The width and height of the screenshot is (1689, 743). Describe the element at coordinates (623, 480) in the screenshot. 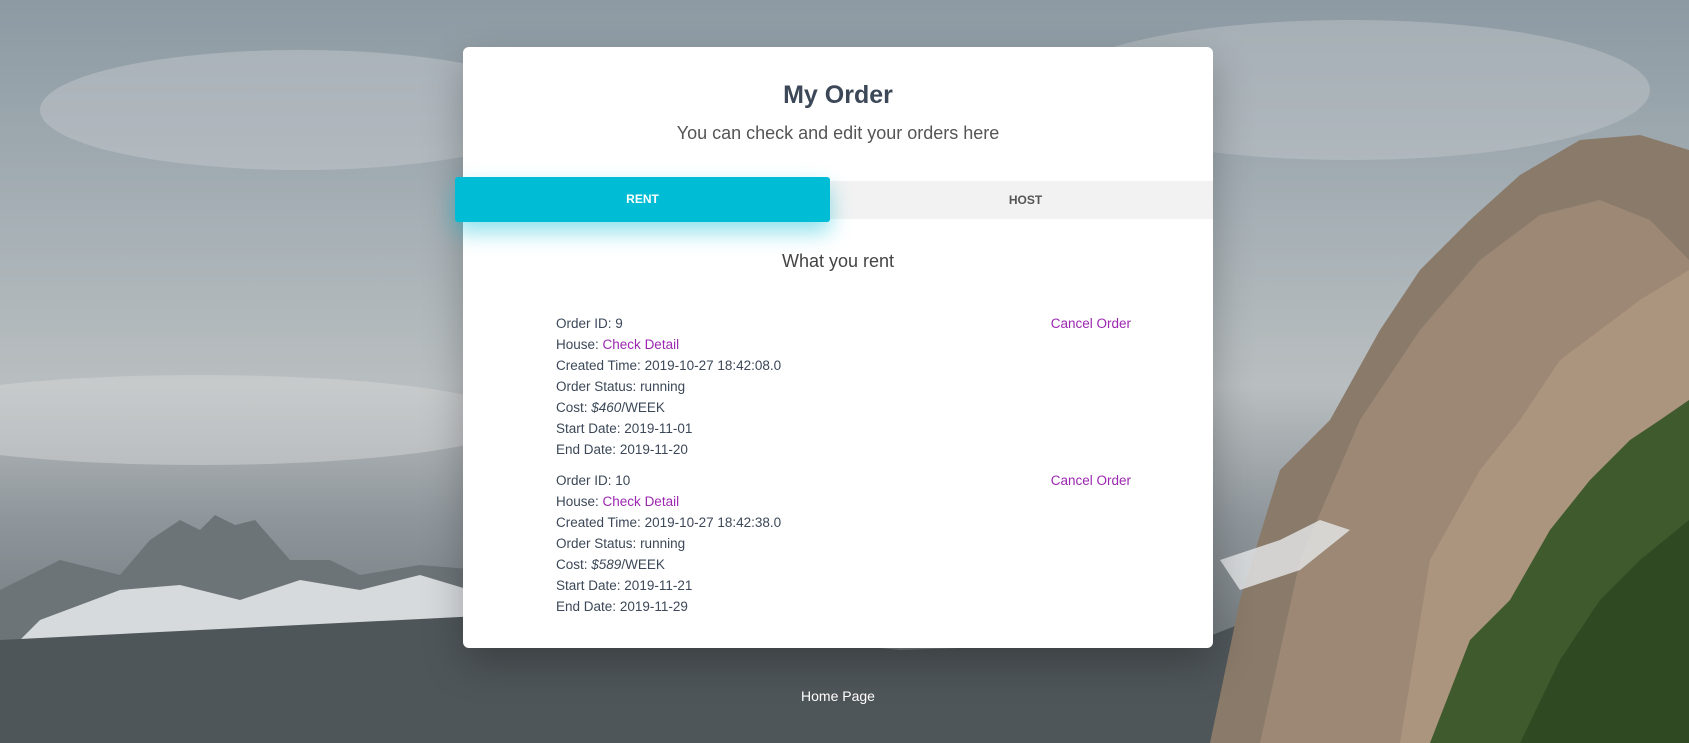

I see `order-id-value: 10` at that location.